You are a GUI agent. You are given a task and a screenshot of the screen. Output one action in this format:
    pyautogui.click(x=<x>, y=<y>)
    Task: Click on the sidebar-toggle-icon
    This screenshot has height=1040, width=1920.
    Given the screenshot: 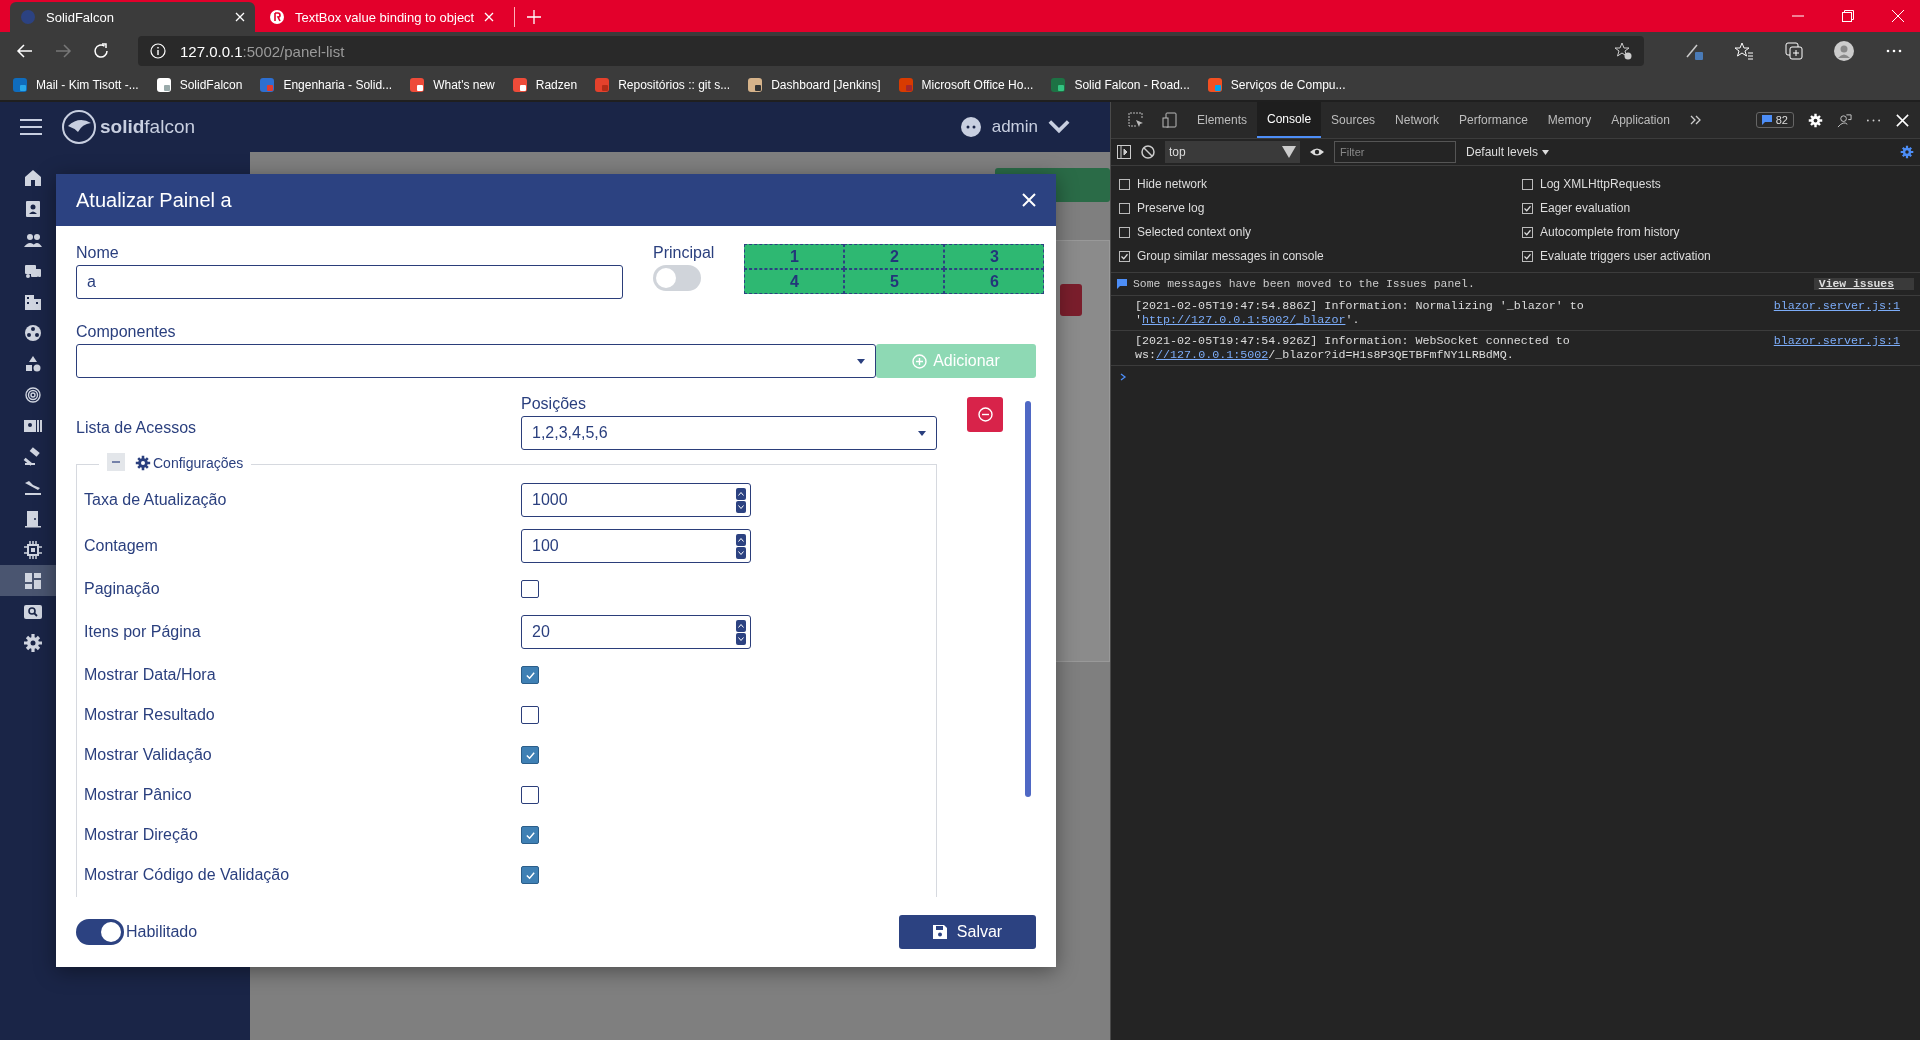 What is the action you would take?
    pyautogui.click(x=1124, y=152)
    